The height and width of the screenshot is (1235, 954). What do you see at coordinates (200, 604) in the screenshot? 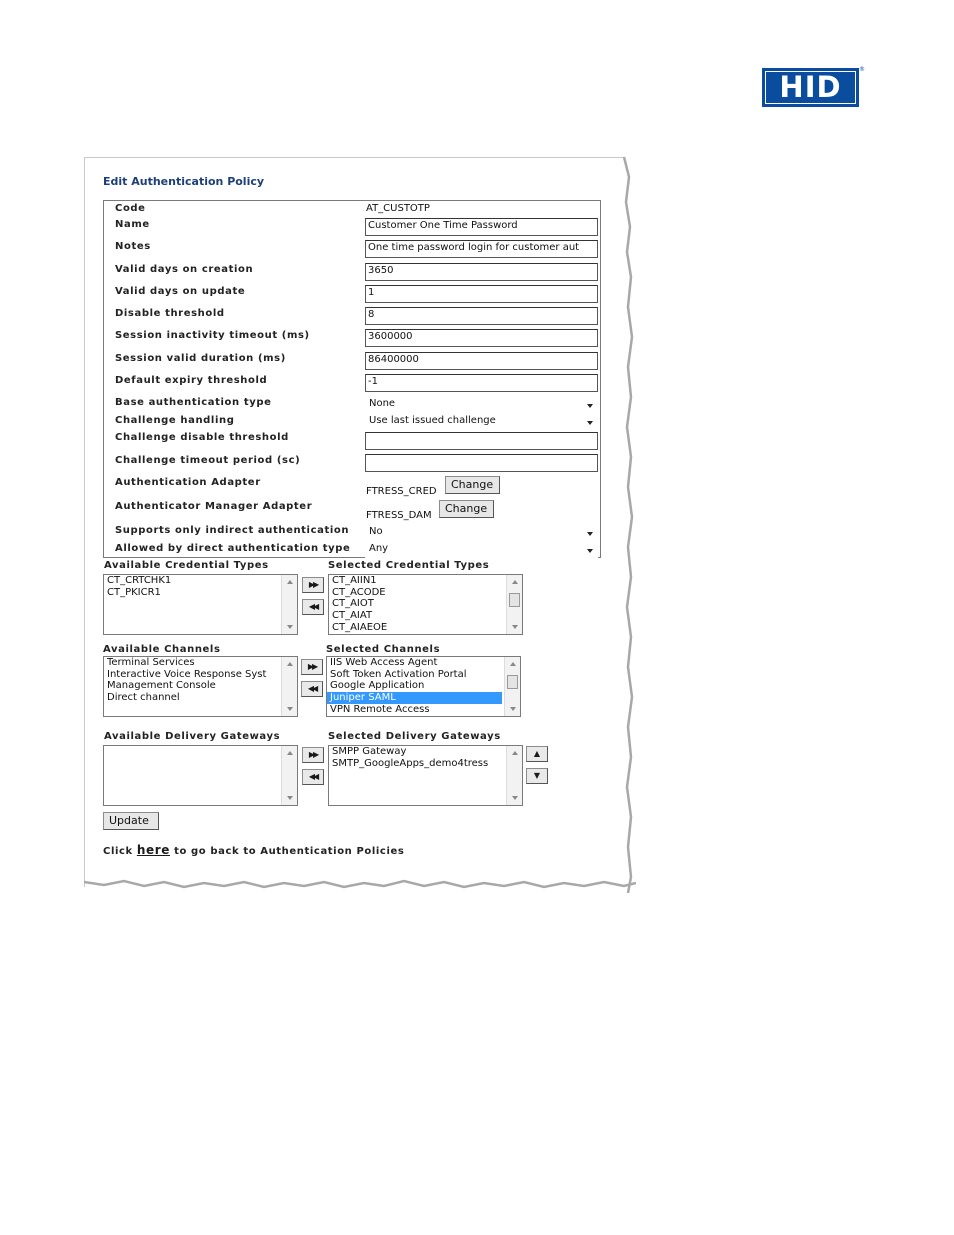
I see `available-credential-types-list: CT_CRTCHK1 CT_PKICR1` at bounding box center [200, 604].